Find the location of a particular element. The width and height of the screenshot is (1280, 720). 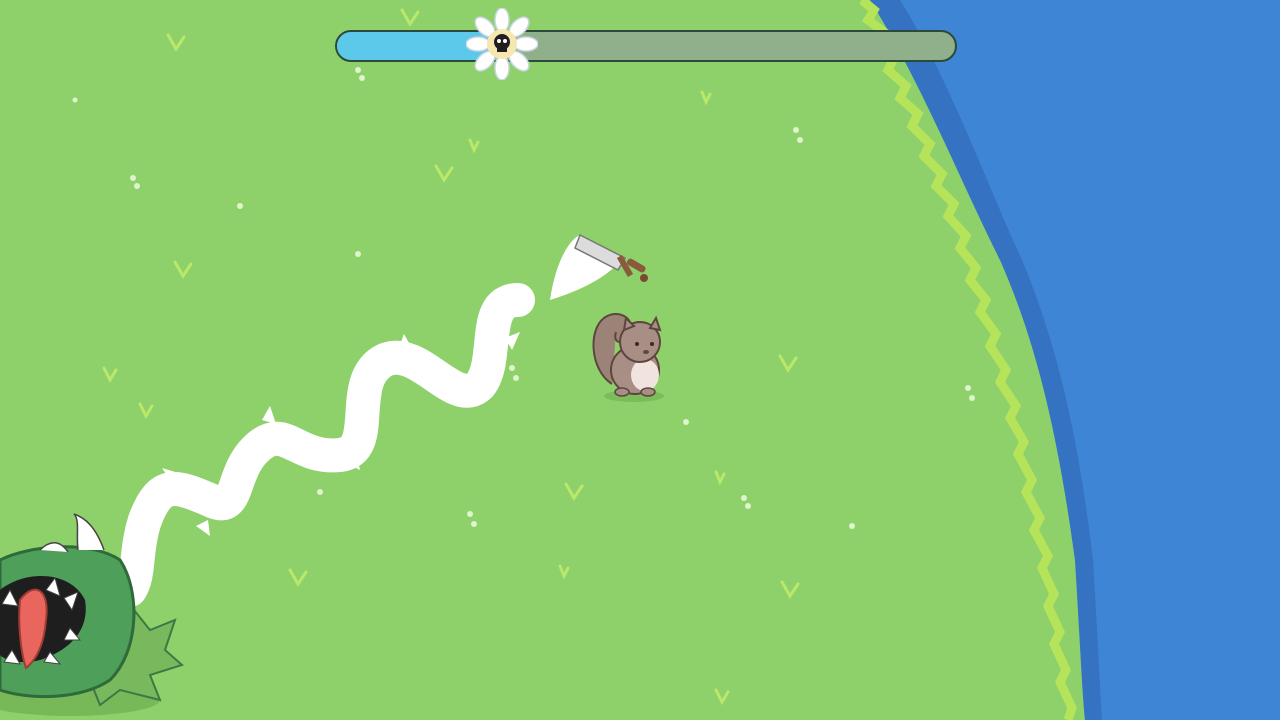

progress-track is located at coordinates (646, 46).